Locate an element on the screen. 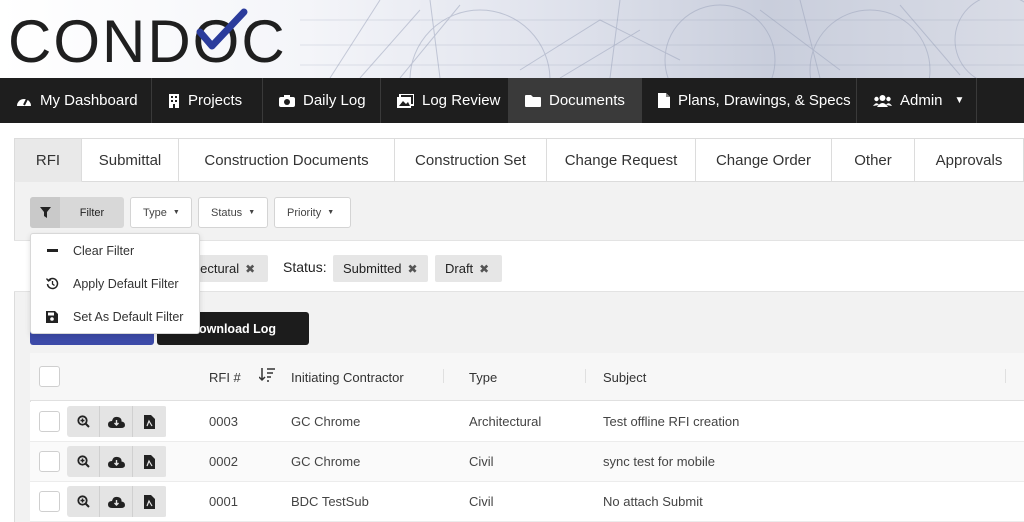  menu-item-label: Apply Default Filter is located at coordinates (126, 283).